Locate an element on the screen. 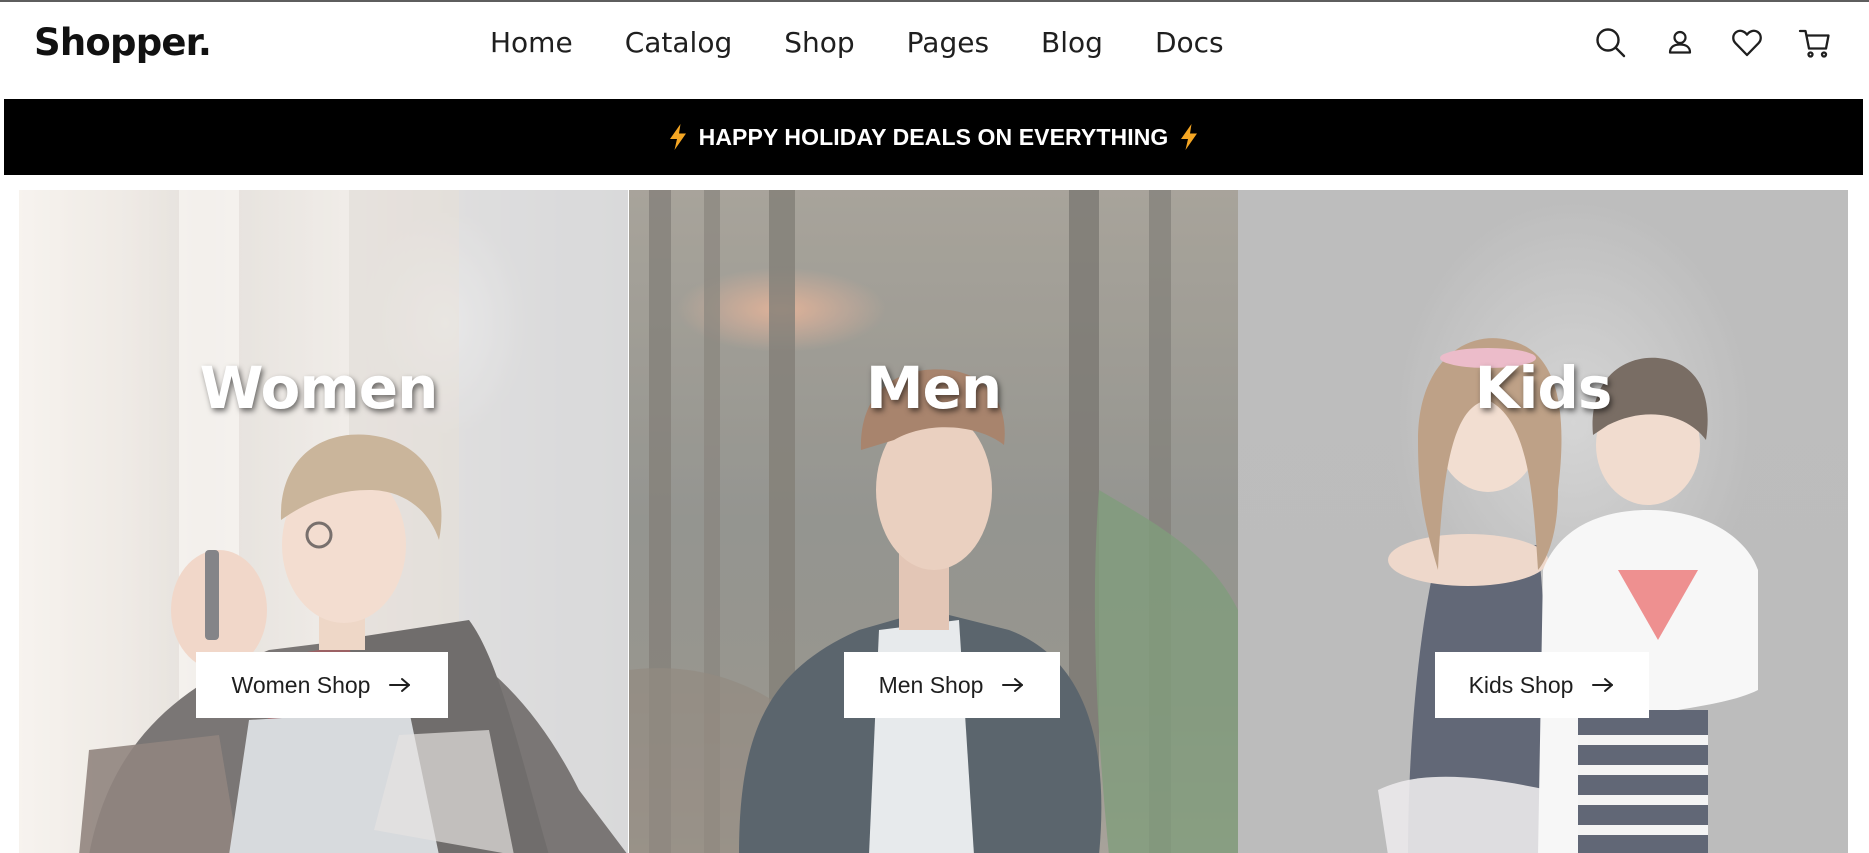  category-title: Men is located at coordinates (933, 388).